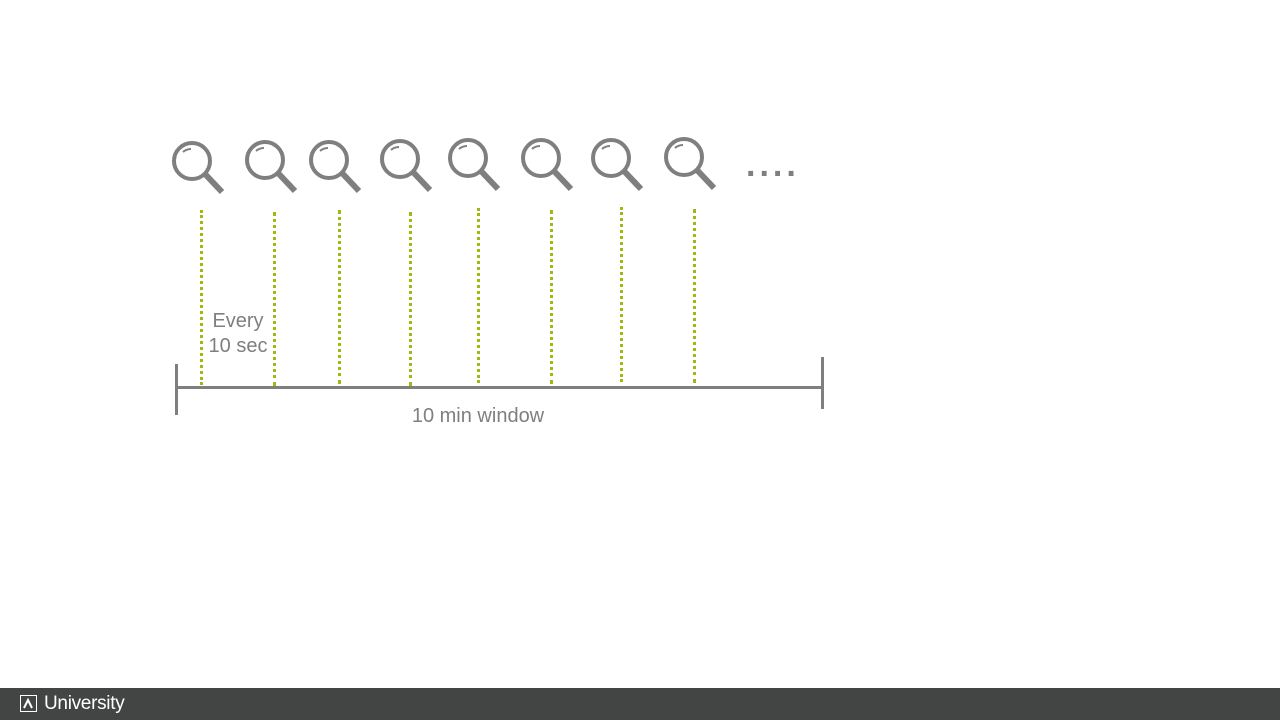  Describe the element at coordinates (238, 334) in the screenshot. I see `interval-label: Every 10 sec` at that location.